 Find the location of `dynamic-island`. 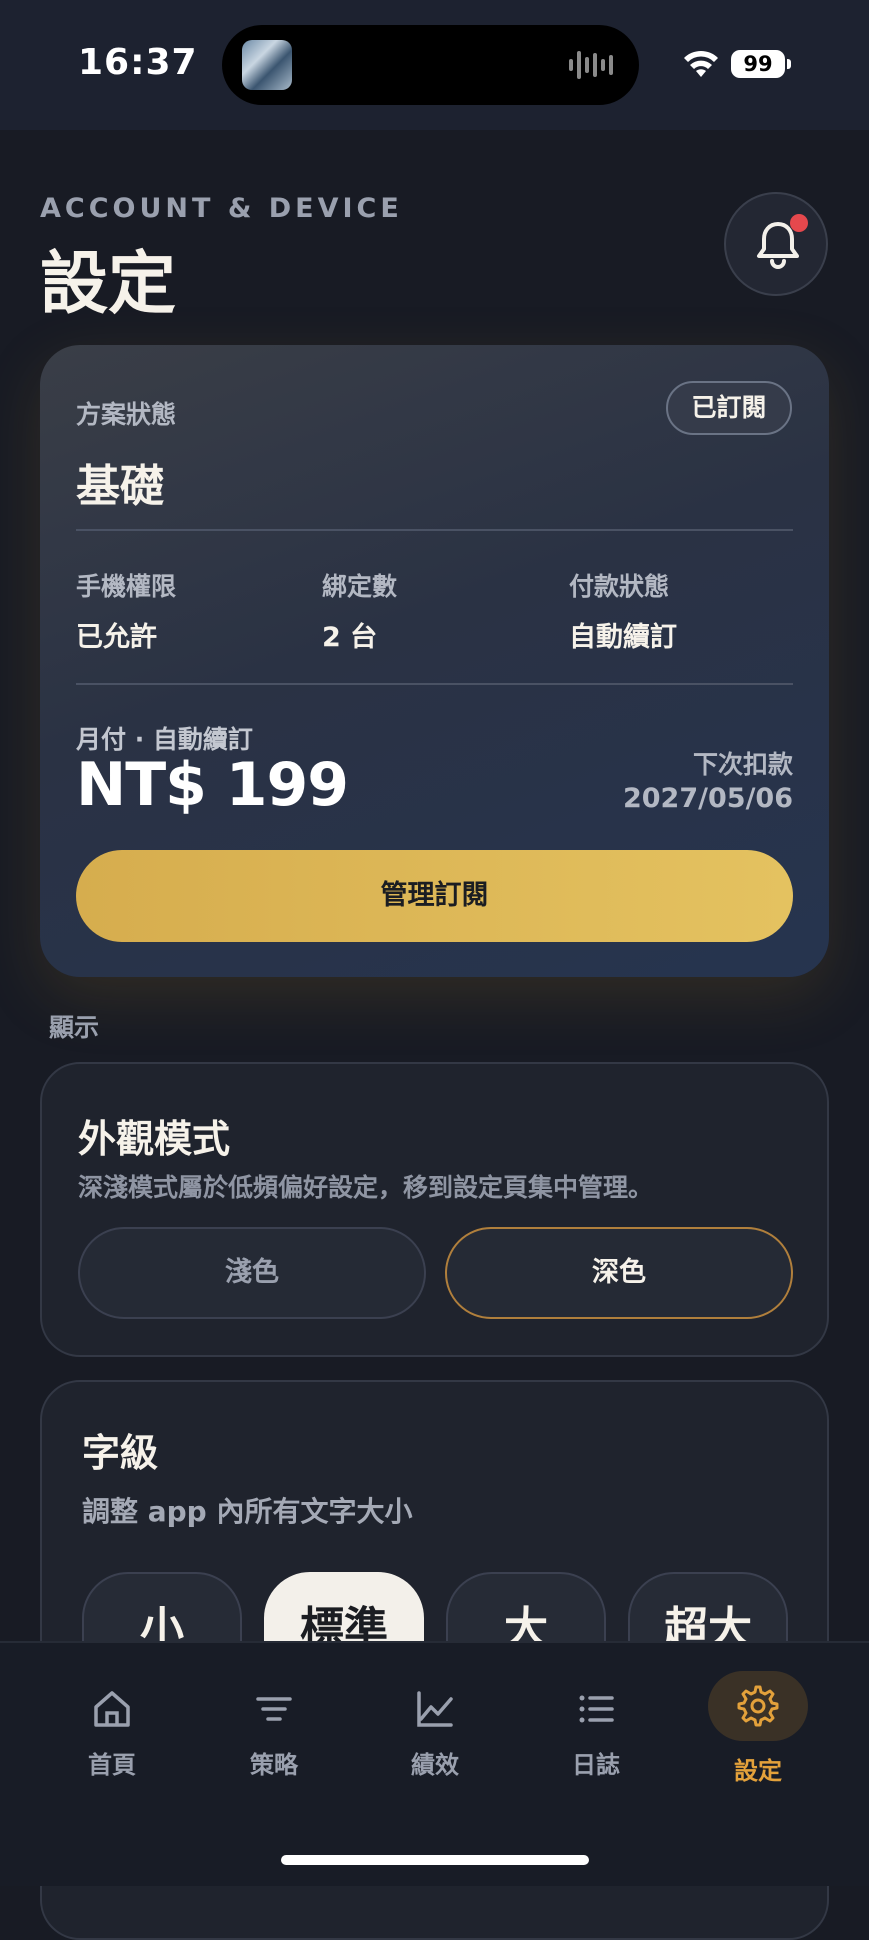

dynamic-island is located at coordinates (430, 65).